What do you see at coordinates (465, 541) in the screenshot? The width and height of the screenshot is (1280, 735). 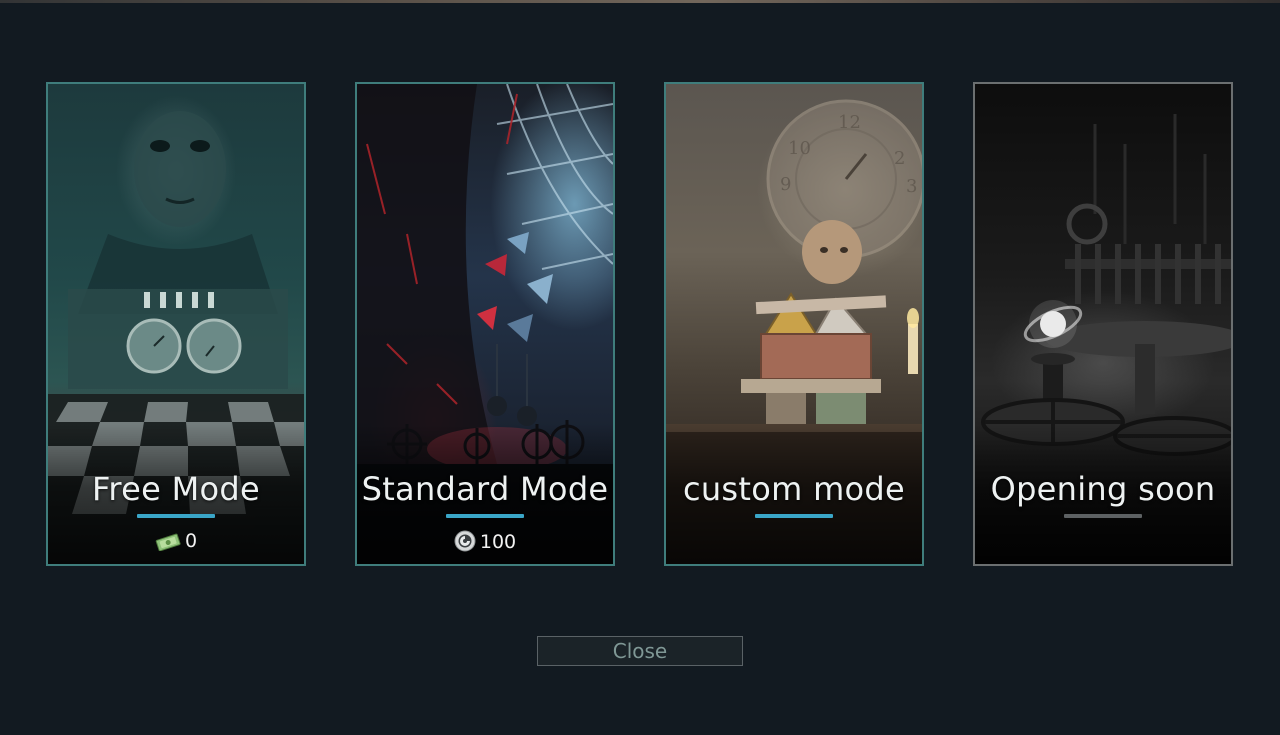 I see `coin-icon` at bounding box center [465, 541].